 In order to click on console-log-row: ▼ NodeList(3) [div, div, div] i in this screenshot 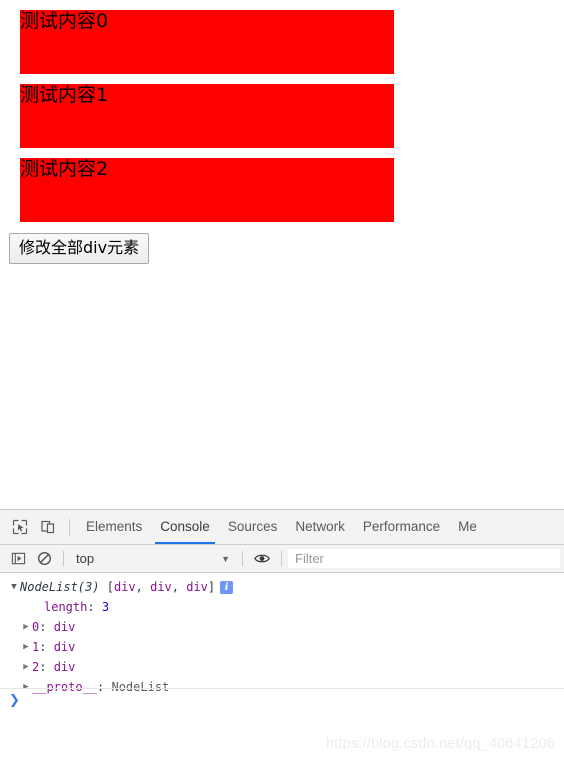, I will do `click(282, 587)`.